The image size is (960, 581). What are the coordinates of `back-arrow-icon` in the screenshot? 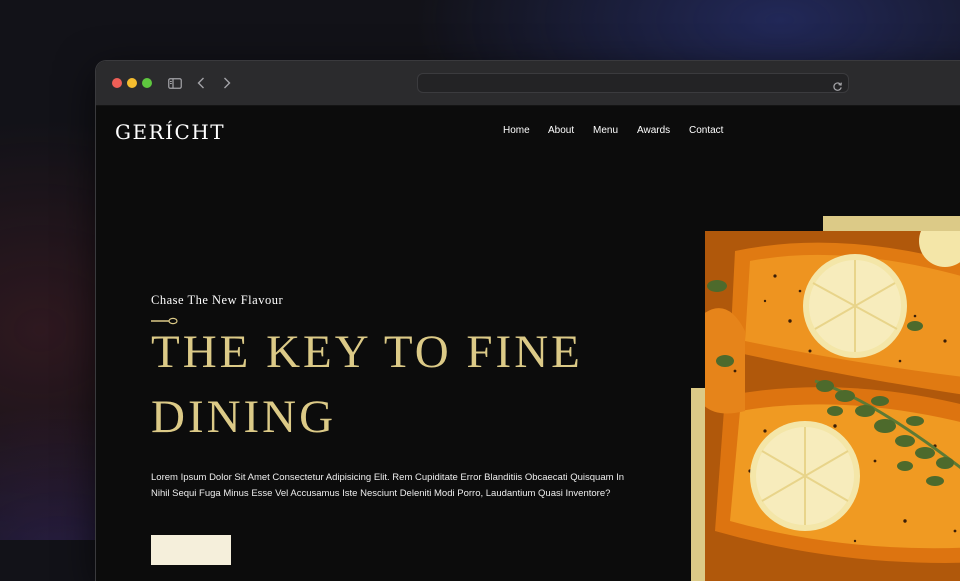 It's located at (201, 83).